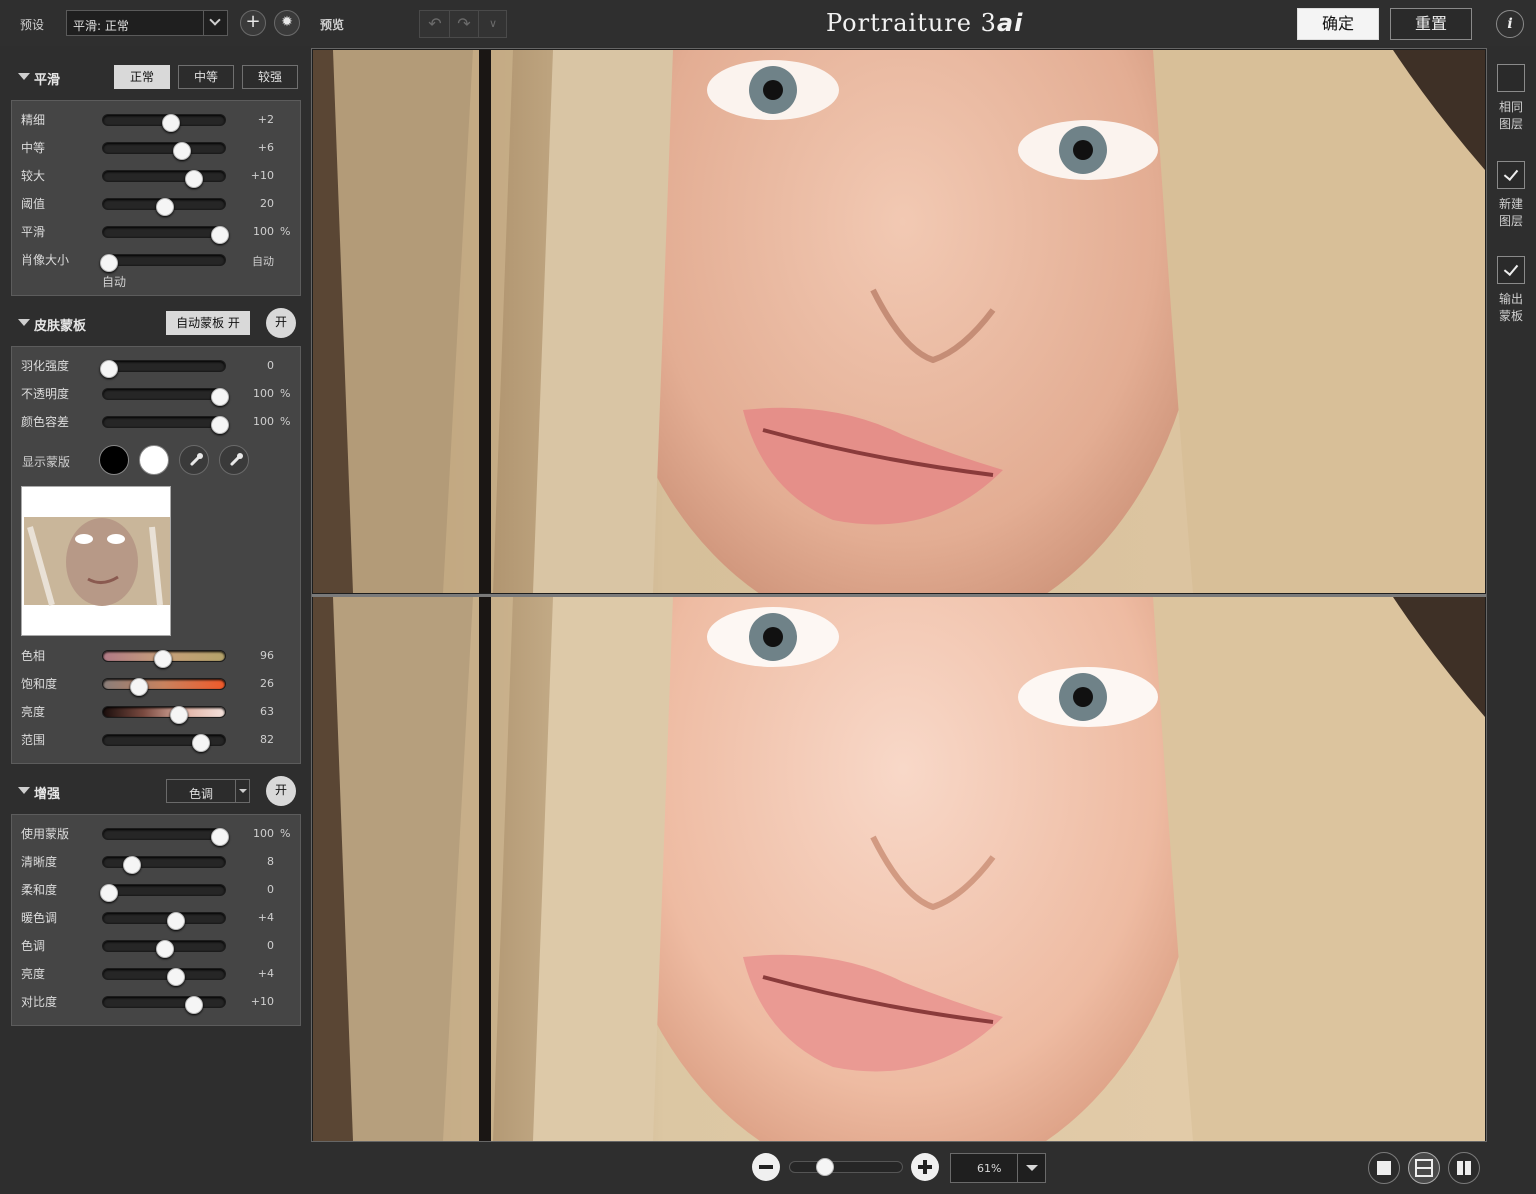 This screenshot has width=1536, height=1194. I want to click on slider-row: 精细 +2, so click(157, 126).